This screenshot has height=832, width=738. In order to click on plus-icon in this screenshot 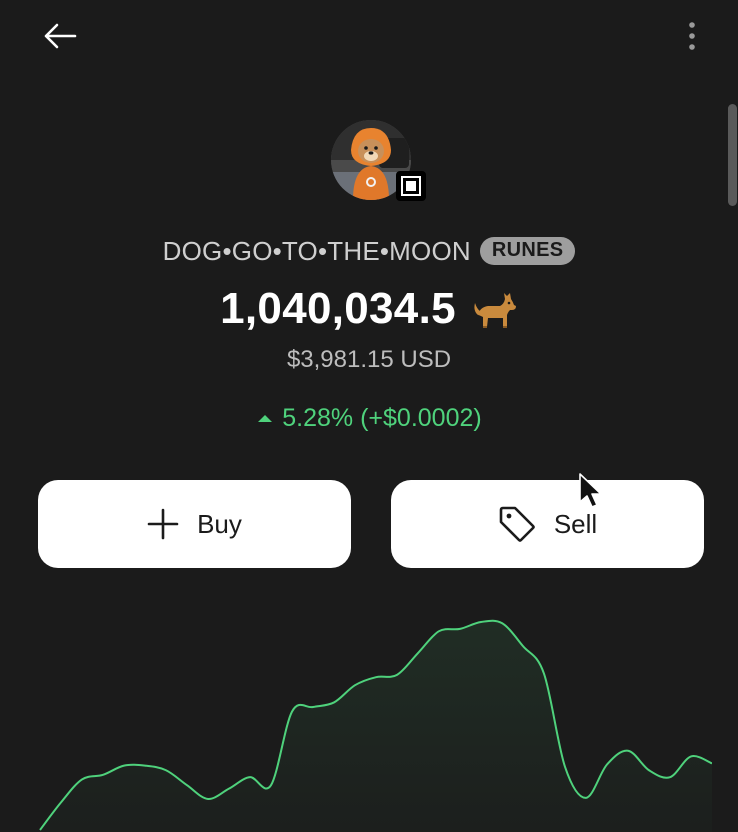, I will do `click(163, 524)`.